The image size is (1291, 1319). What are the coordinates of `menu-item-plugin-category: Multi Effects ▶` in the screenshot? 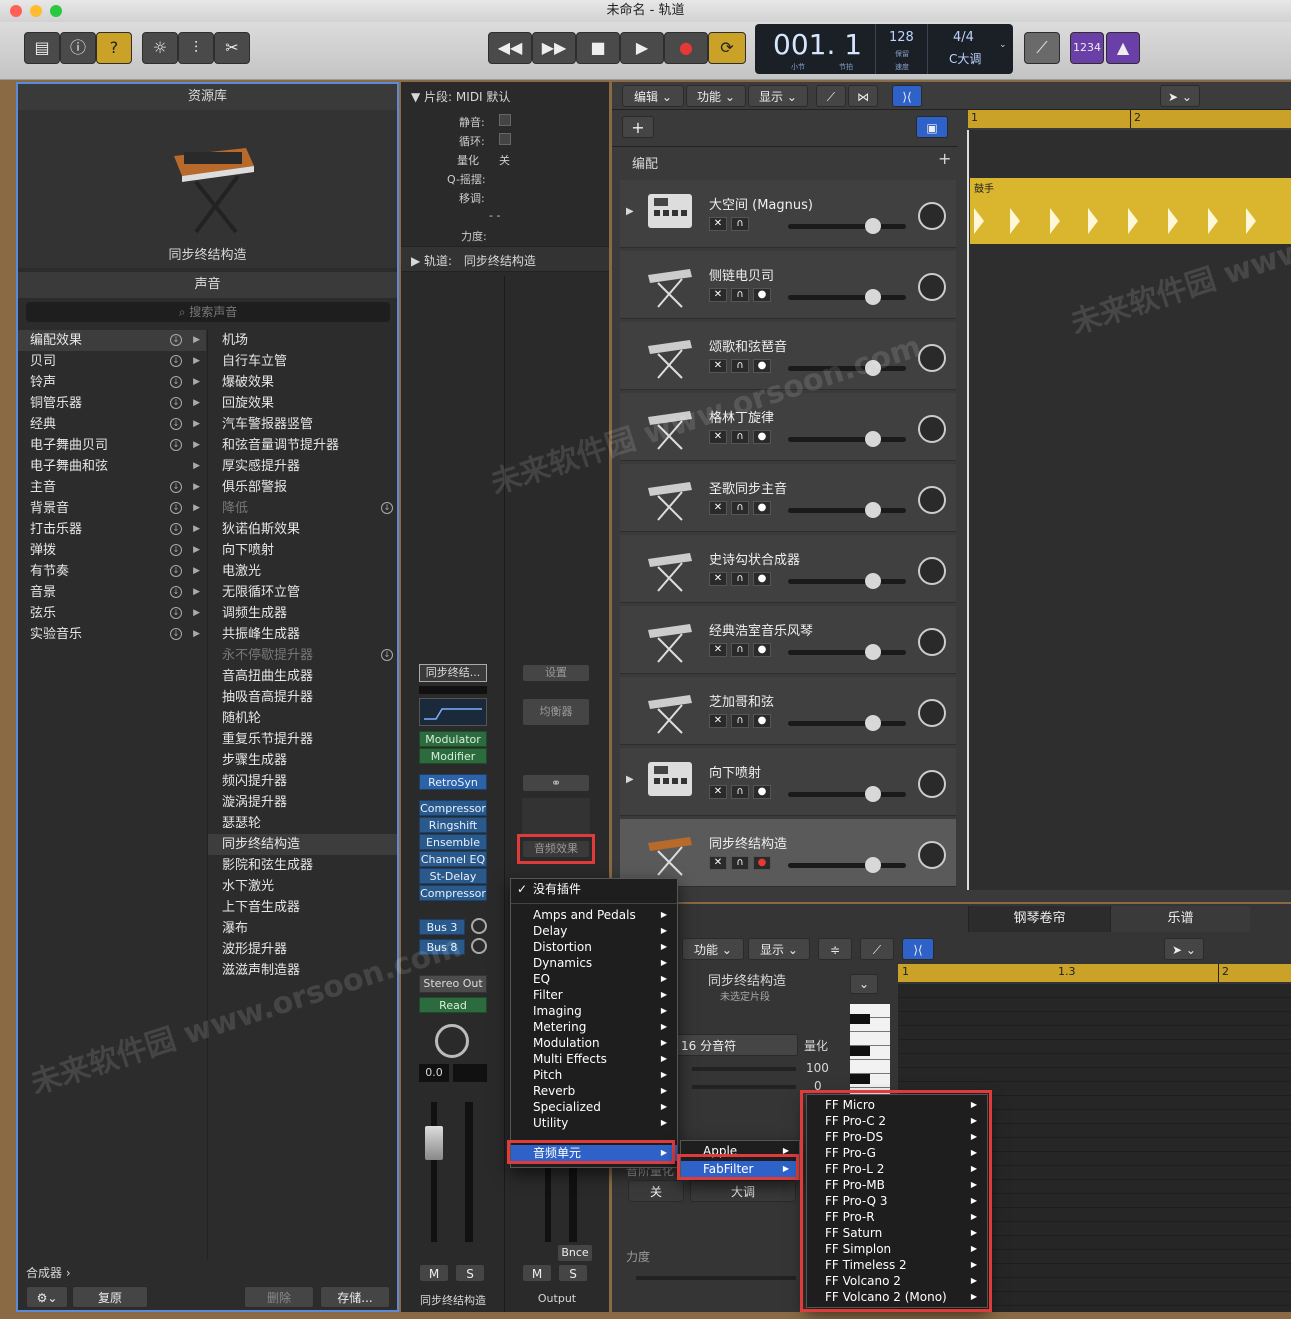 It's located at (594, 1059).